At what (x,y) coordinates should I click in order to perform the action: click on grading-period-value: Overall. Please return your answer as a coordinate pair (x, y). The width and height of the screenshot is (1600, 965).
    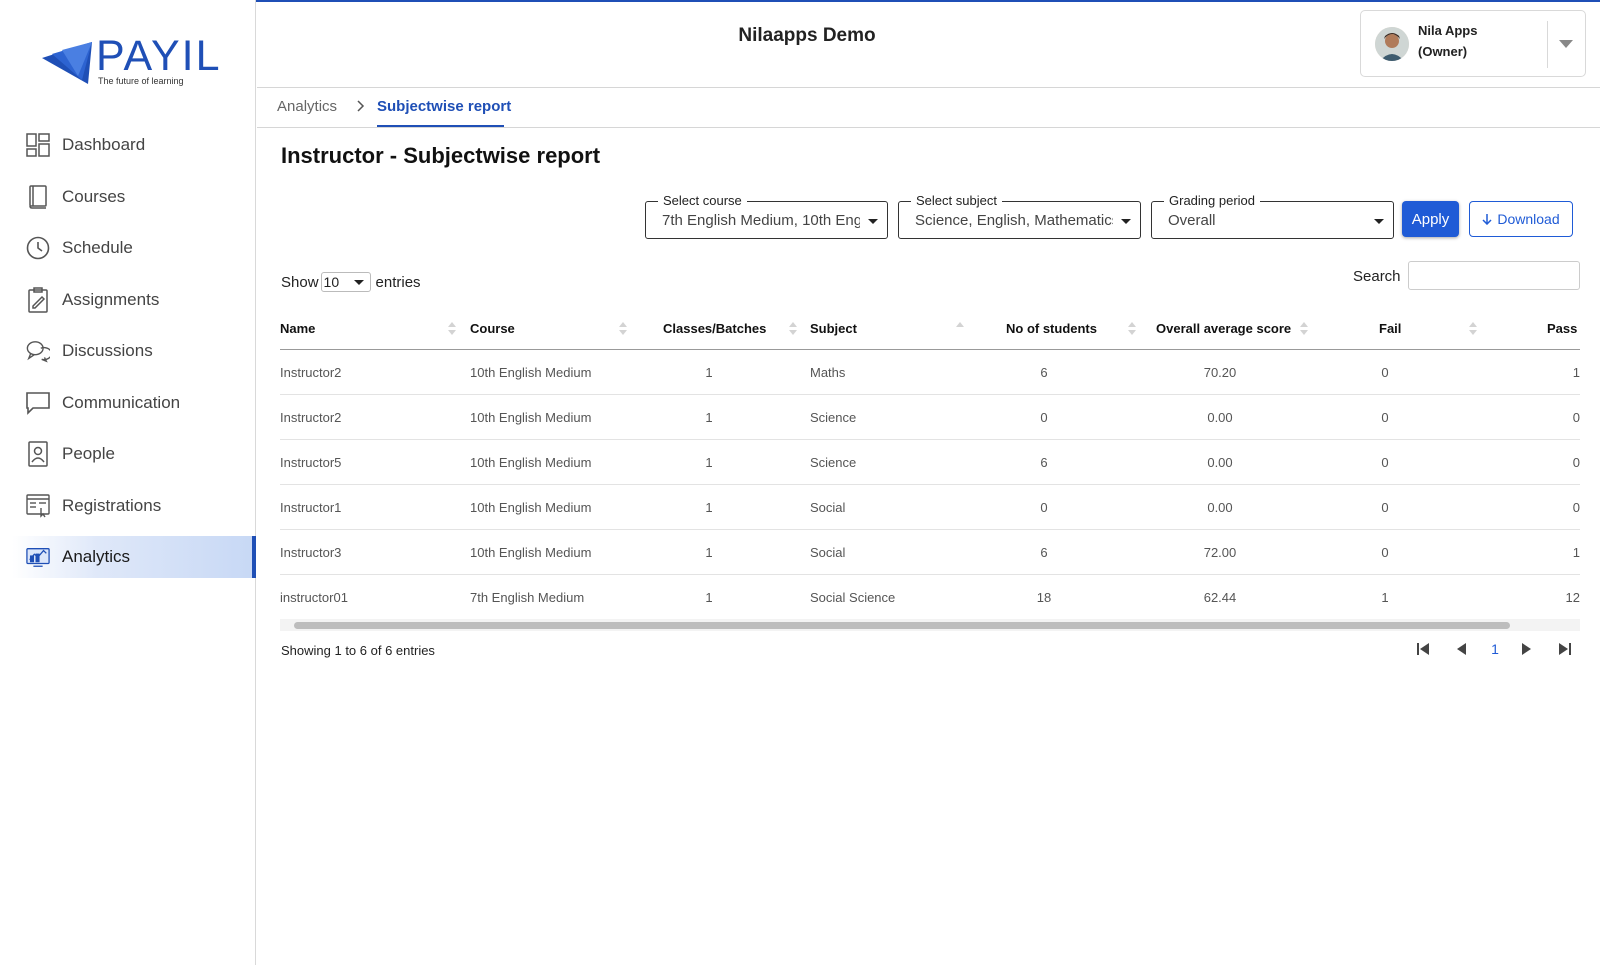
    Looking at the image, I should click on (1192, 220).